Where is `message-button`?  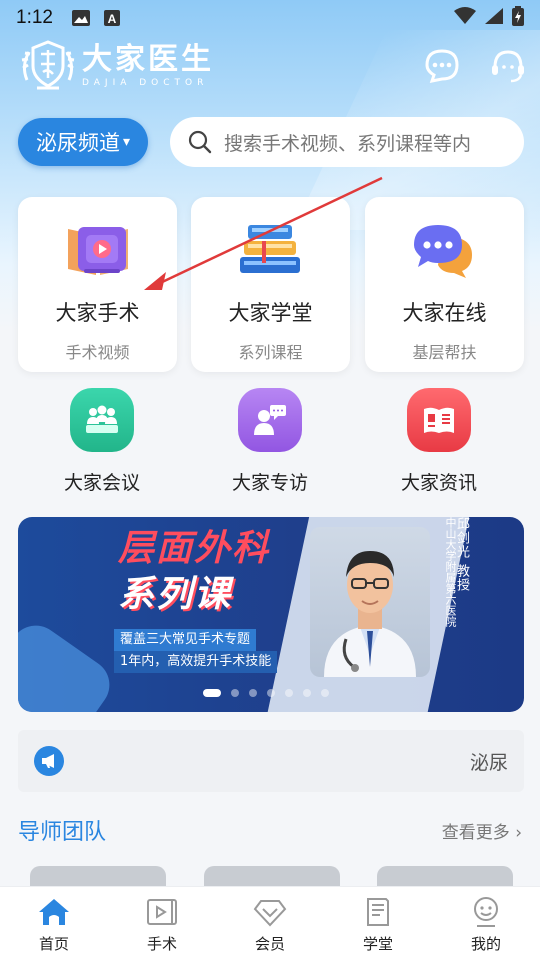 message-button is located at coordinates (442, 66).